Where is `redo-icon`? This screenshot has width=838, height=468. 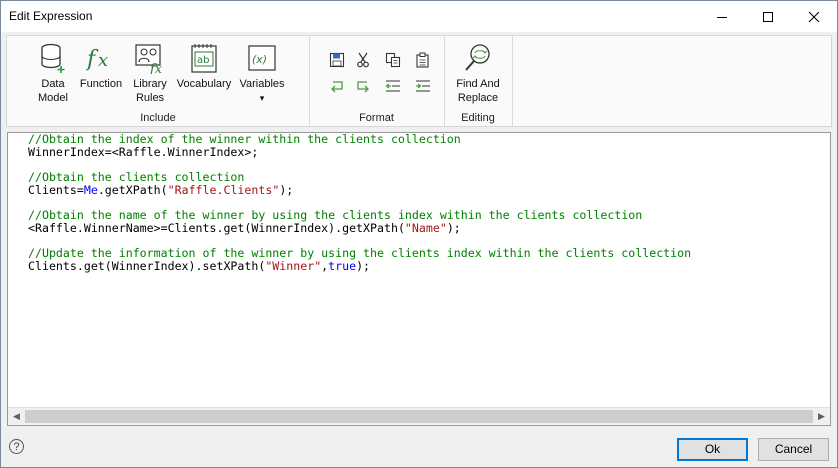 redo-icon is located at coordinates (363, 87).